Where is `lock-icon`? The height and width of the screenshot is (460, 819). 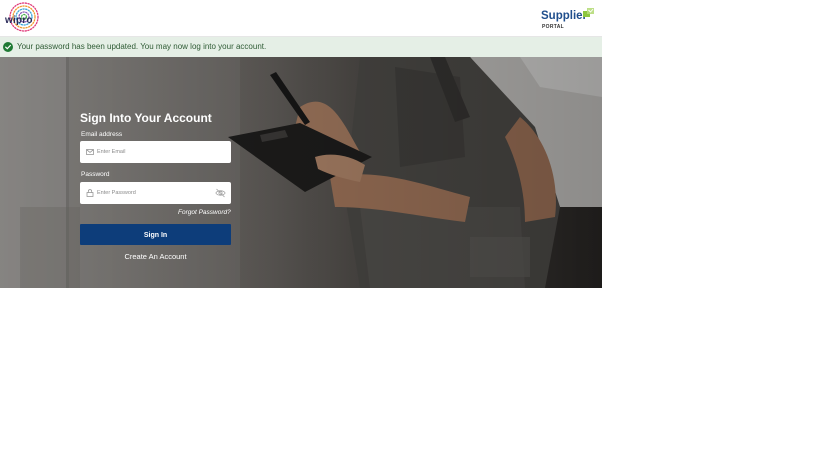 lock-icon is located at coordinates (90, 193).